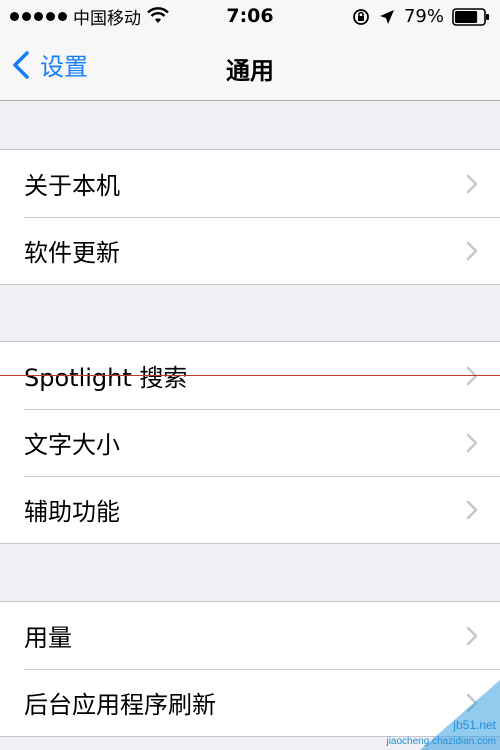  What do you see at coordinates (250, 509) in the screenshot?
I see `settings-row-accessibility: 辅助功能` at bounding box center [250, 509].